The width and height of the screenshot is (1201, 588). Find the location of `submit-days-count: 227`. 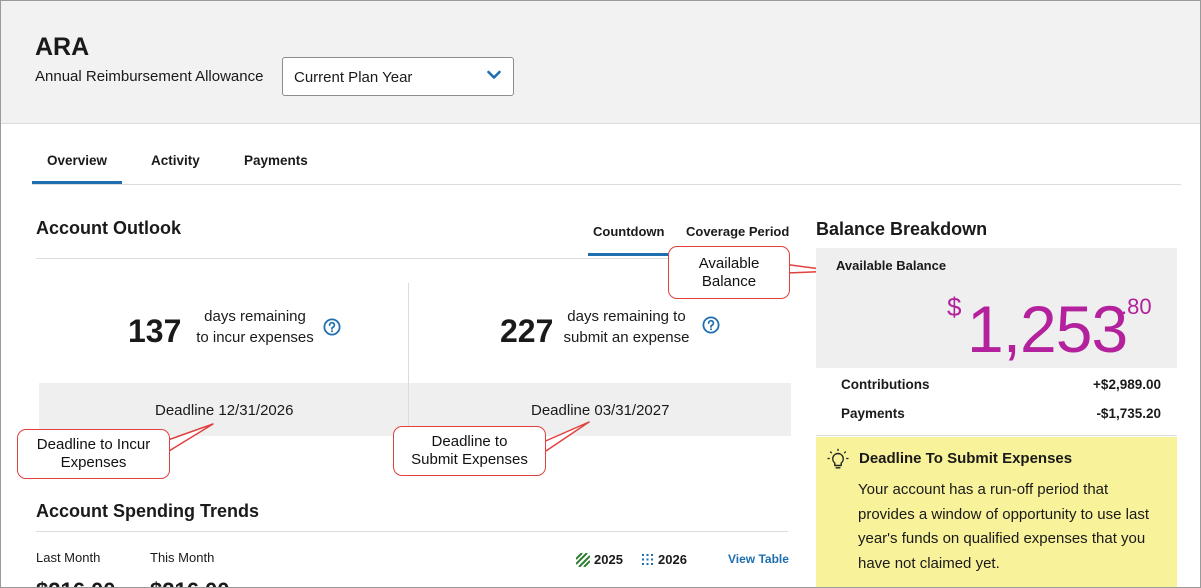

submit-days-count: 227 is located at coordinates (527, 331).